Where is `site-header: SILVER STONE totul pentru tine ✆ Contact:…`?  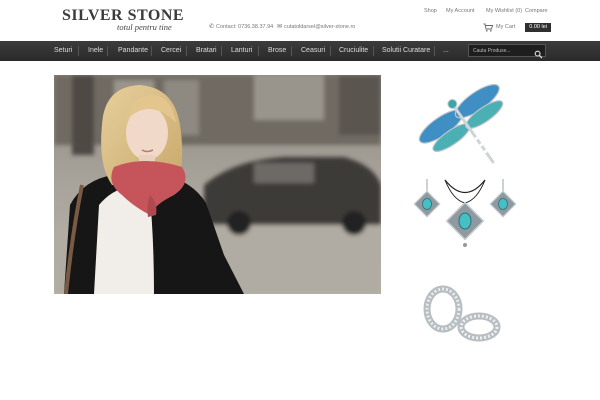 site-header: SILVER STONE totul pentru tine ✆ Contact:… is located at coordinates (300, 20).